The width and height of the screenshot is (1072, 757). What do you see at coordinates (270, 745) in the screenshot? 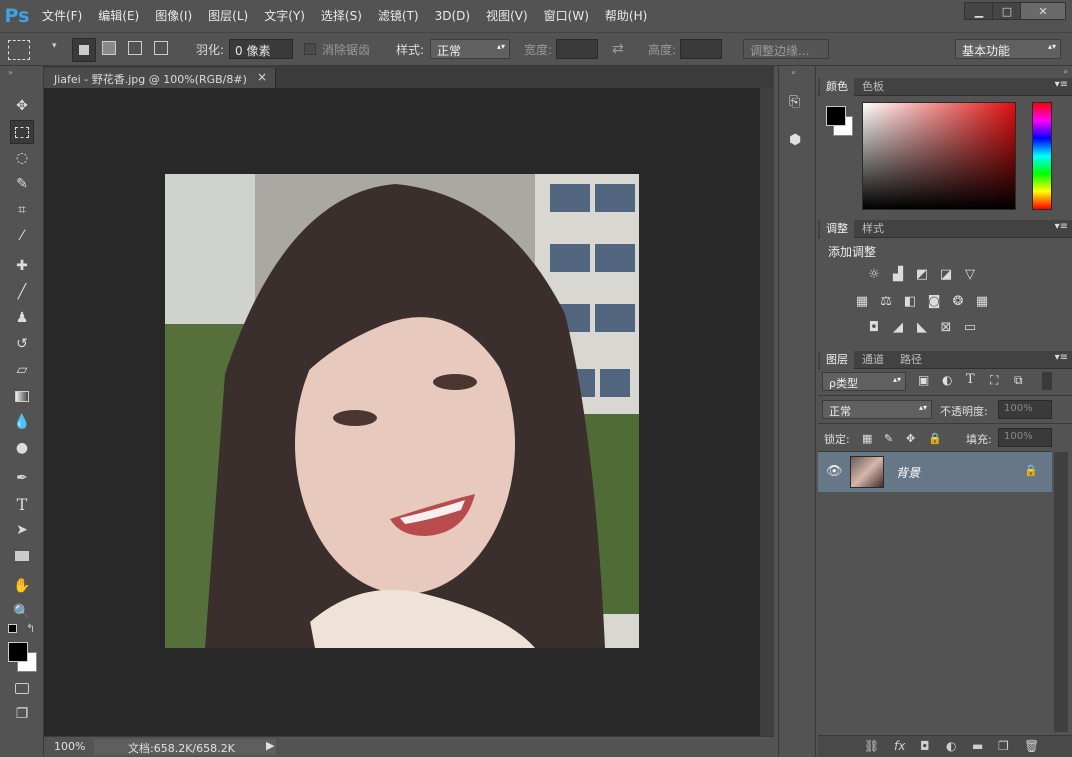
I see `status-menu-arrow-icon: ▶` at bounding box center [270, 745].